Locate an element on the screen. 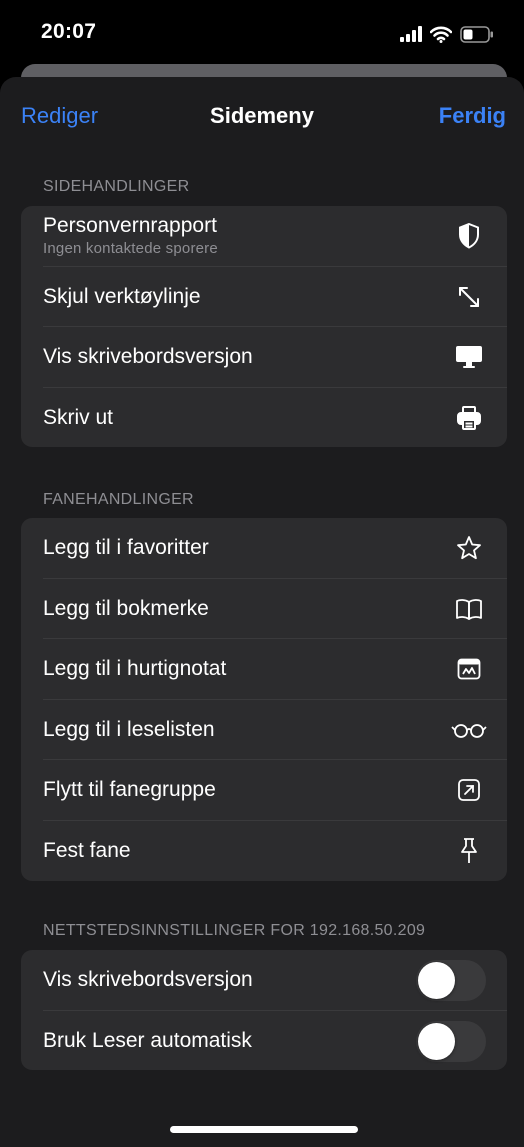  row-label: Legg til i leselisten is located at coordinates (129, 729).